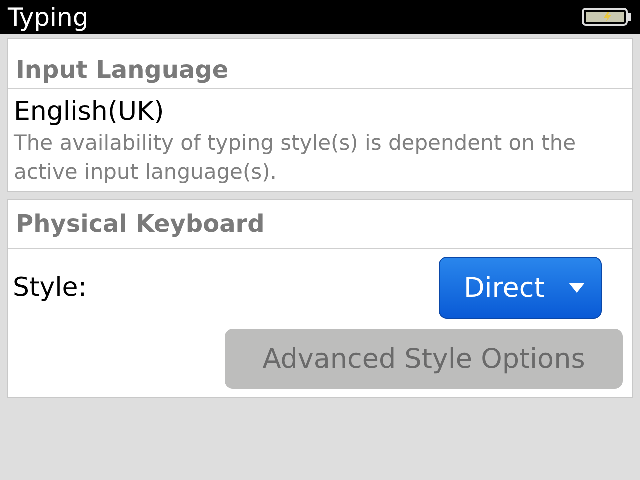 The image size is (640, 480). Describe the element at coordinates (576, 288) in the screenshot. I see `caret-icon` at that location.